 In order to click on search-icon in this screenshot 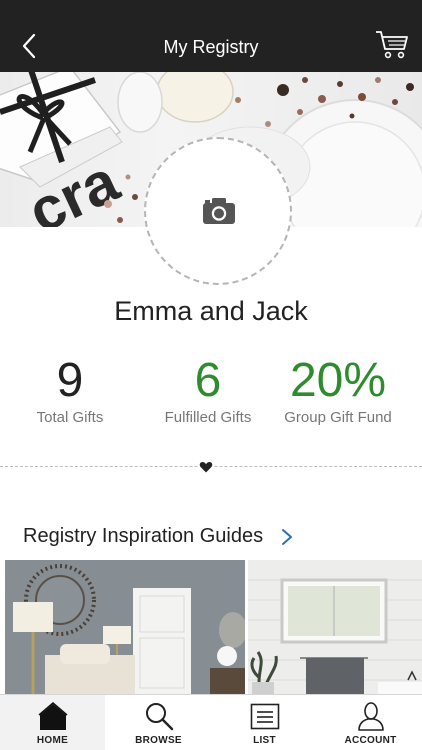, I will do `click(160, 717)`.